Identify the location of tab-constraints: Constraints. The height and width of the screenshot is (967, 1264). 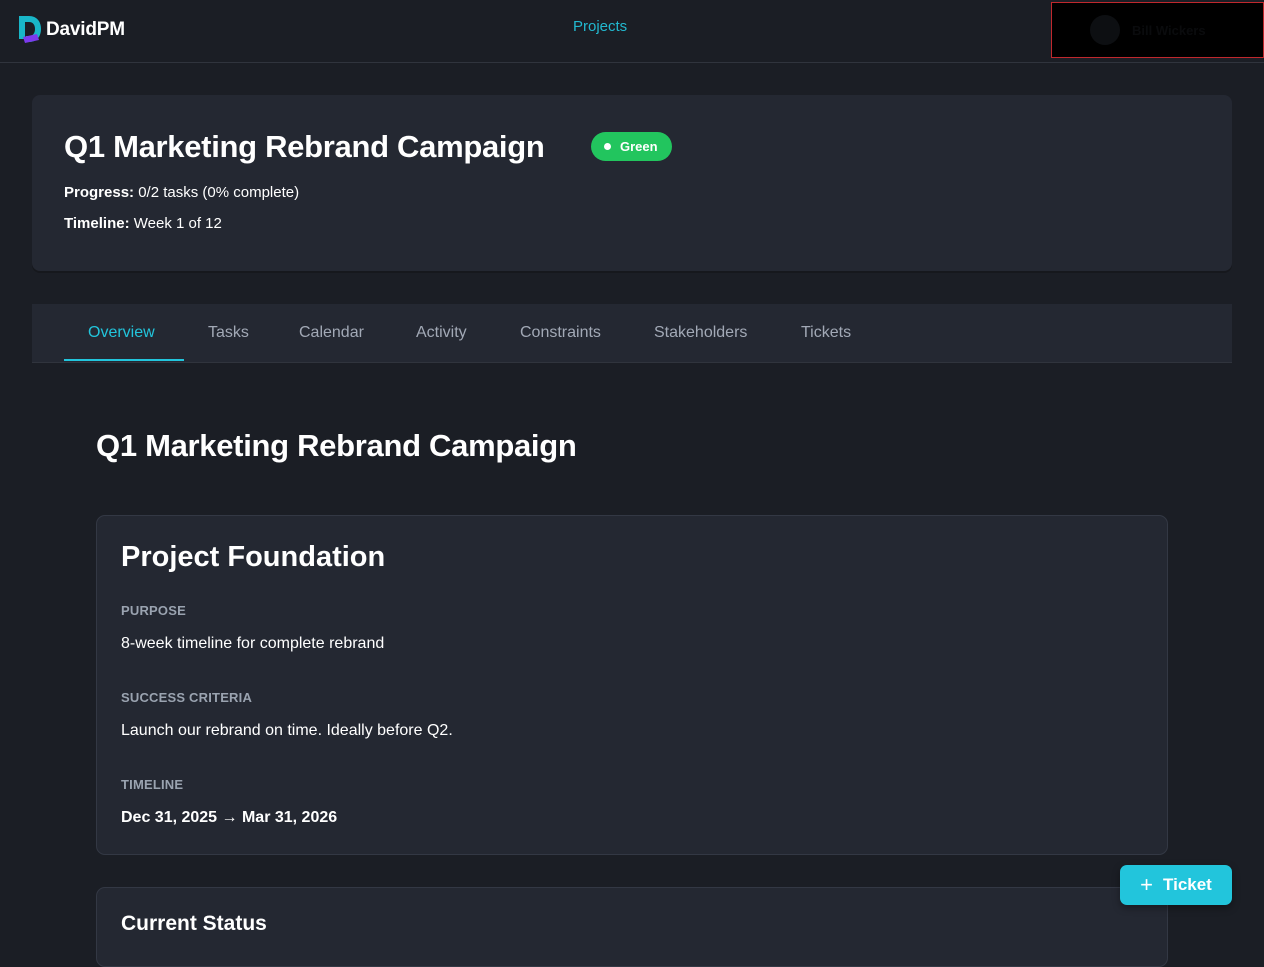
(560, 333).